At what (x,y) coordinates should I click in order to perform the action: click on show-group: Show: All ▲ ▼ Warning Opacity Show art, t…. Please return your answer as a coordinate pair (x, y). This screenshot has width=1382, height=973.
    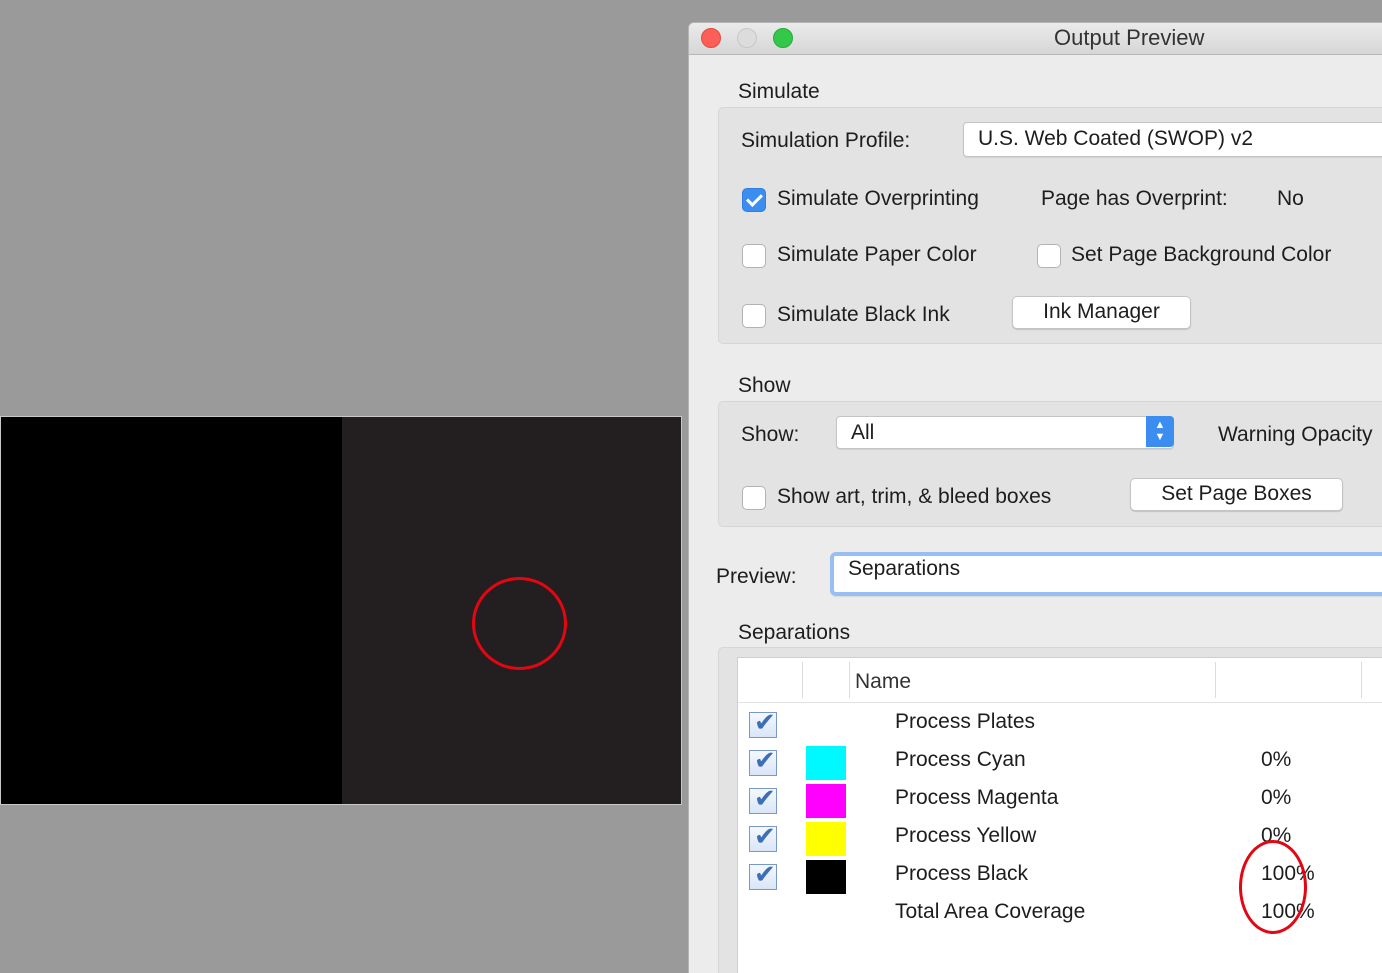
    Looking at the image, I should click on (1050, 464).